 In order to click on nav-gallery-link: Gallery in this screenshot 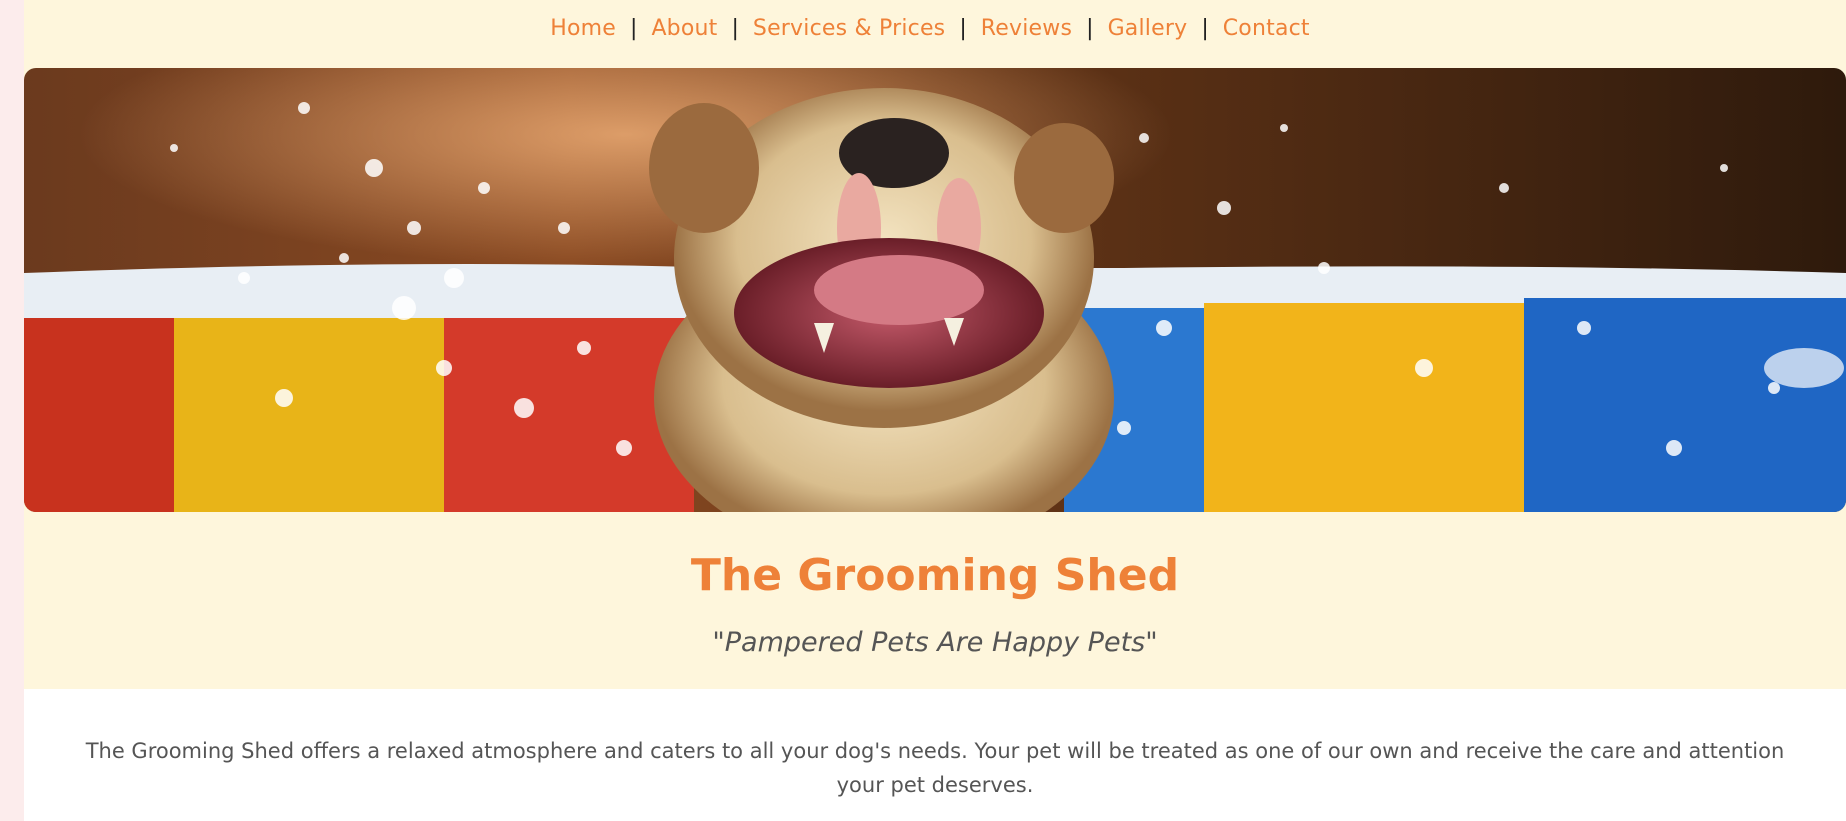, I will do `click(1148, 28)`.